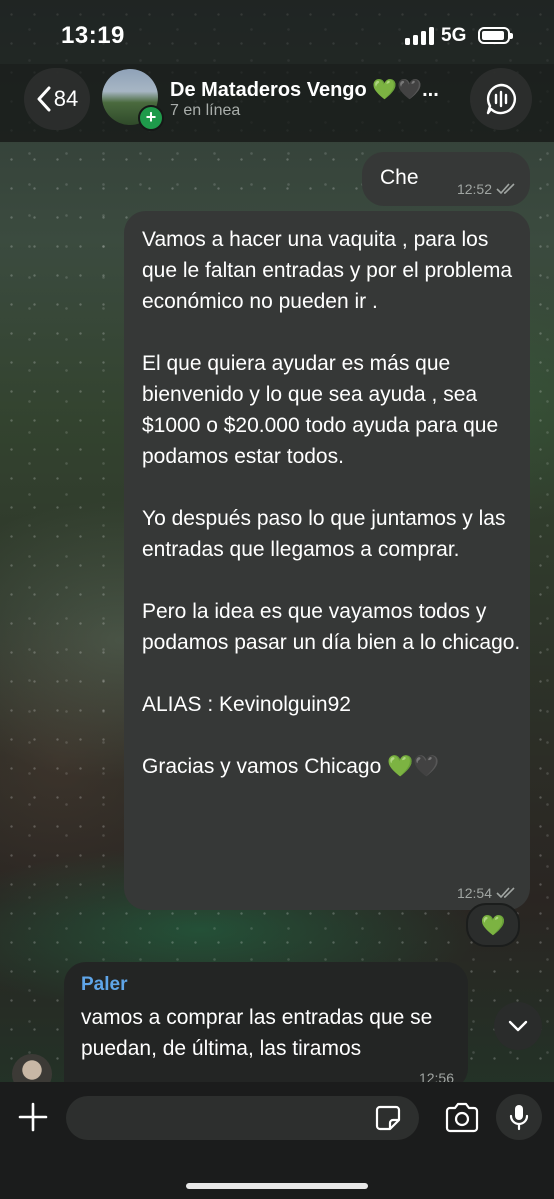 The width and height of the screenshot is (554, 1199). I want to click on plus-icon, so click(33, 1117).